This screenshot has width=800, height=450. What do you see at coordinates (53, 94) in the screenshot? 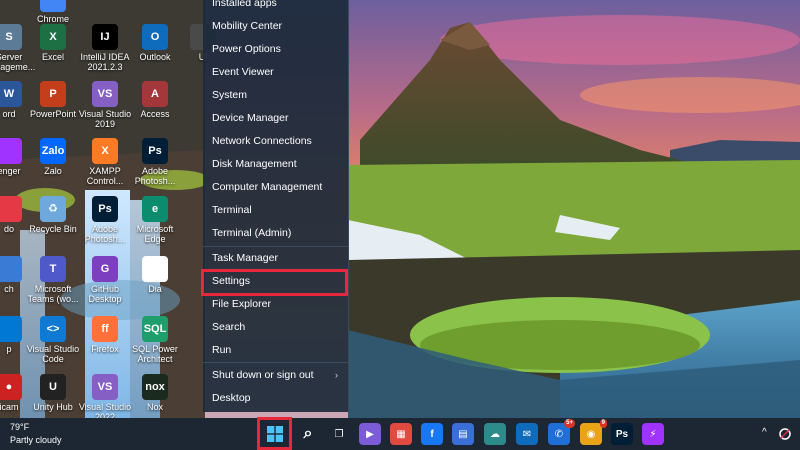
I see `app-icon: P` at bounding box center [53, 94].